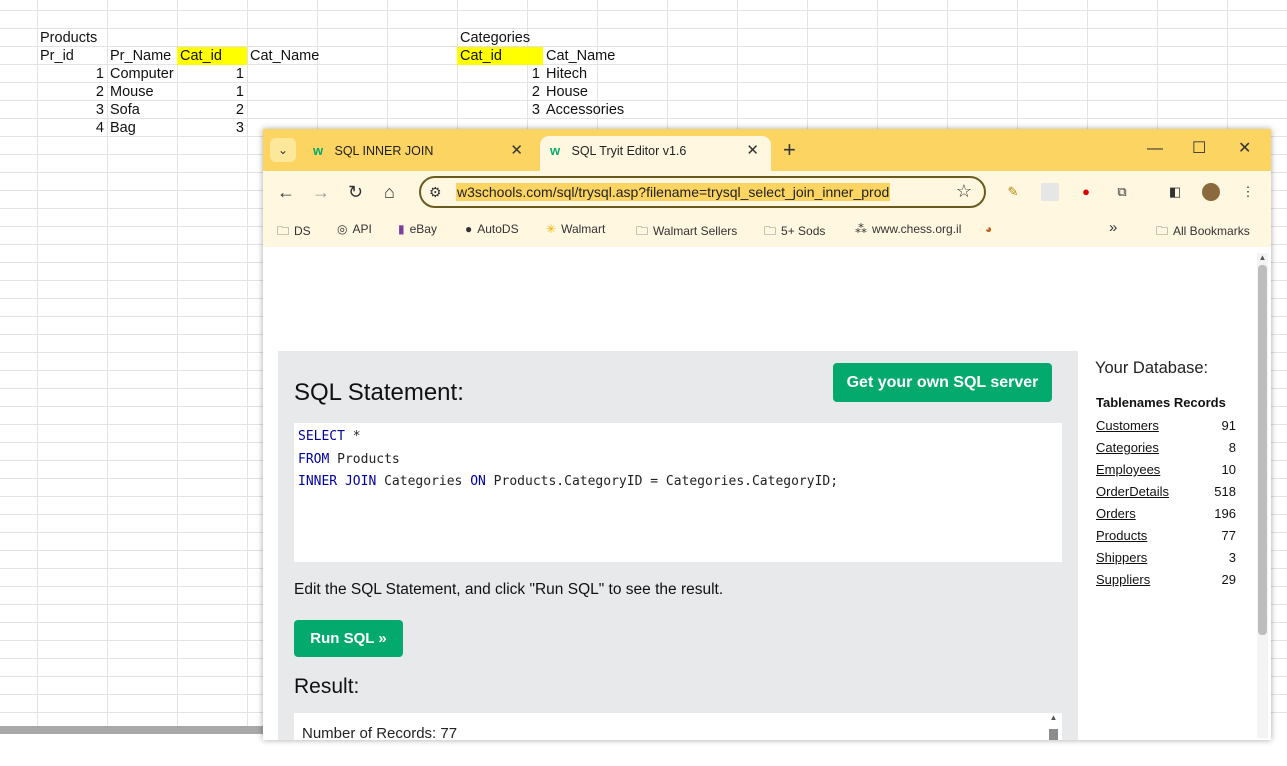 The width and height of the screenshot is (1287, 766). I want to click on db-table-row: Categories 8, so click(1166, 448).